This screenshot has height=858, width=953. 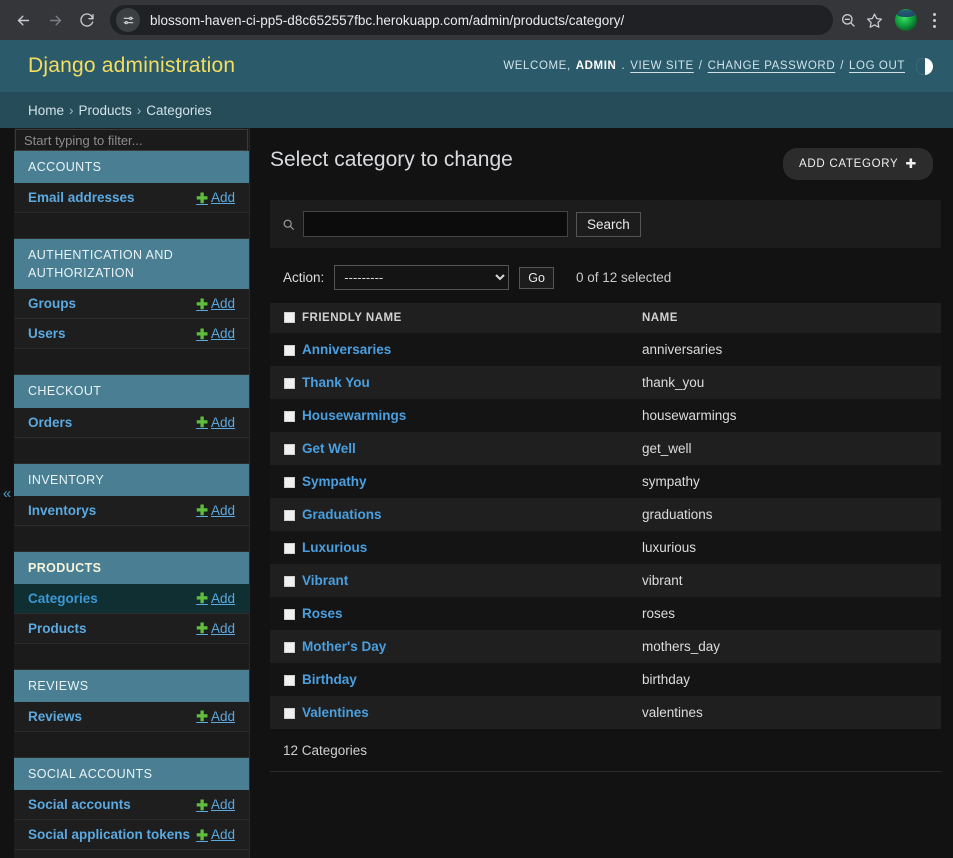 What do you see at coordinates (131, 685) in the screenshot?
I see `sidebar-app-title: REVIEWS` at bounding box center [131, 685].